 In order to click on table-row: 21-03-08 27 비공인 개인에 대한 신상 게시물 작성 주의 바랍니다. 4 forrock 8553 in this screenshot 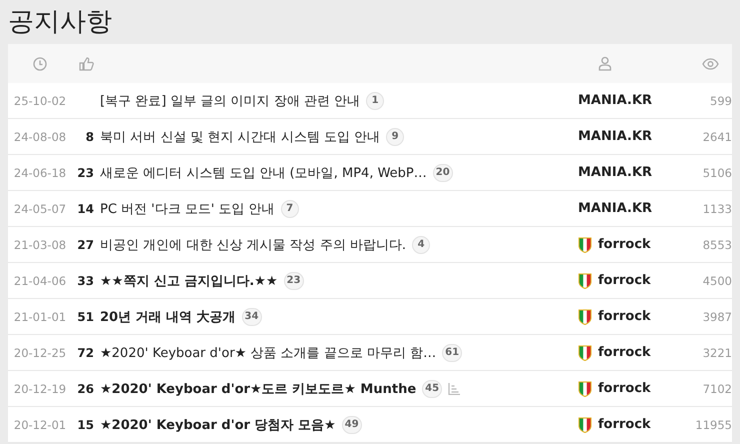, I will do `click(370, 245)`.